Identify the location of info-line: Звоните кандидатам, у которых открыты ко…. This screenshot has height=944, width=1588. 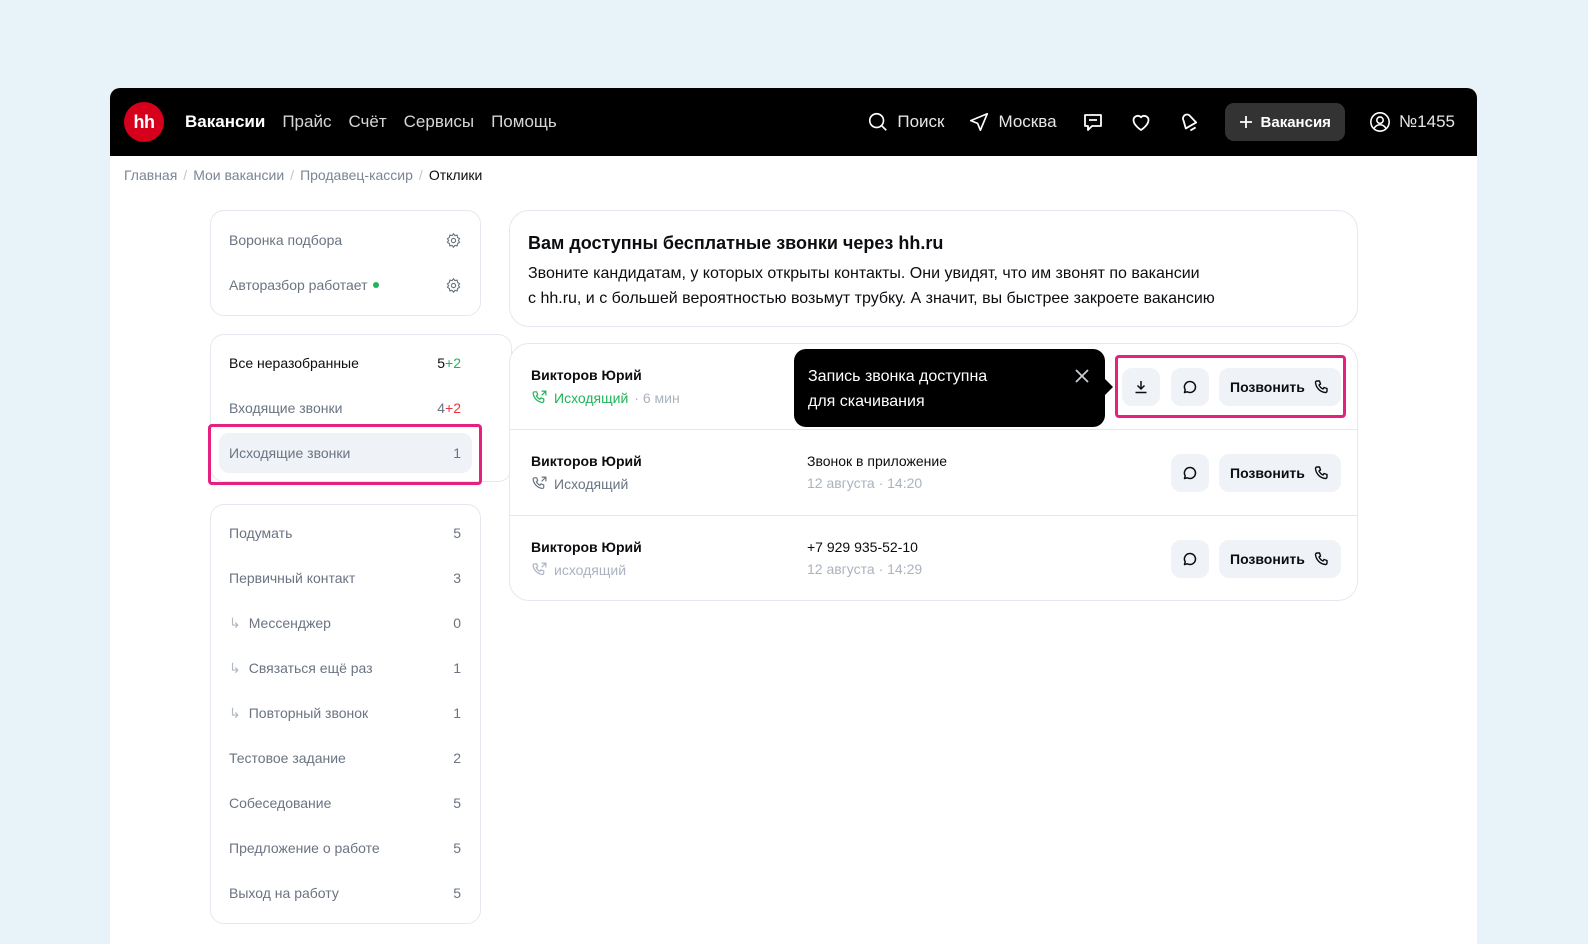
(864, 273).